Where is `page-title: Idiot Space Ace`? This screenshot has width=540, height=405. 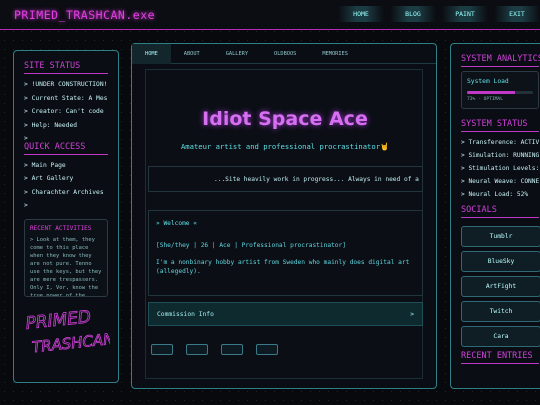
page-title: Idiot Space Ace is located at coordinates (285, 119).